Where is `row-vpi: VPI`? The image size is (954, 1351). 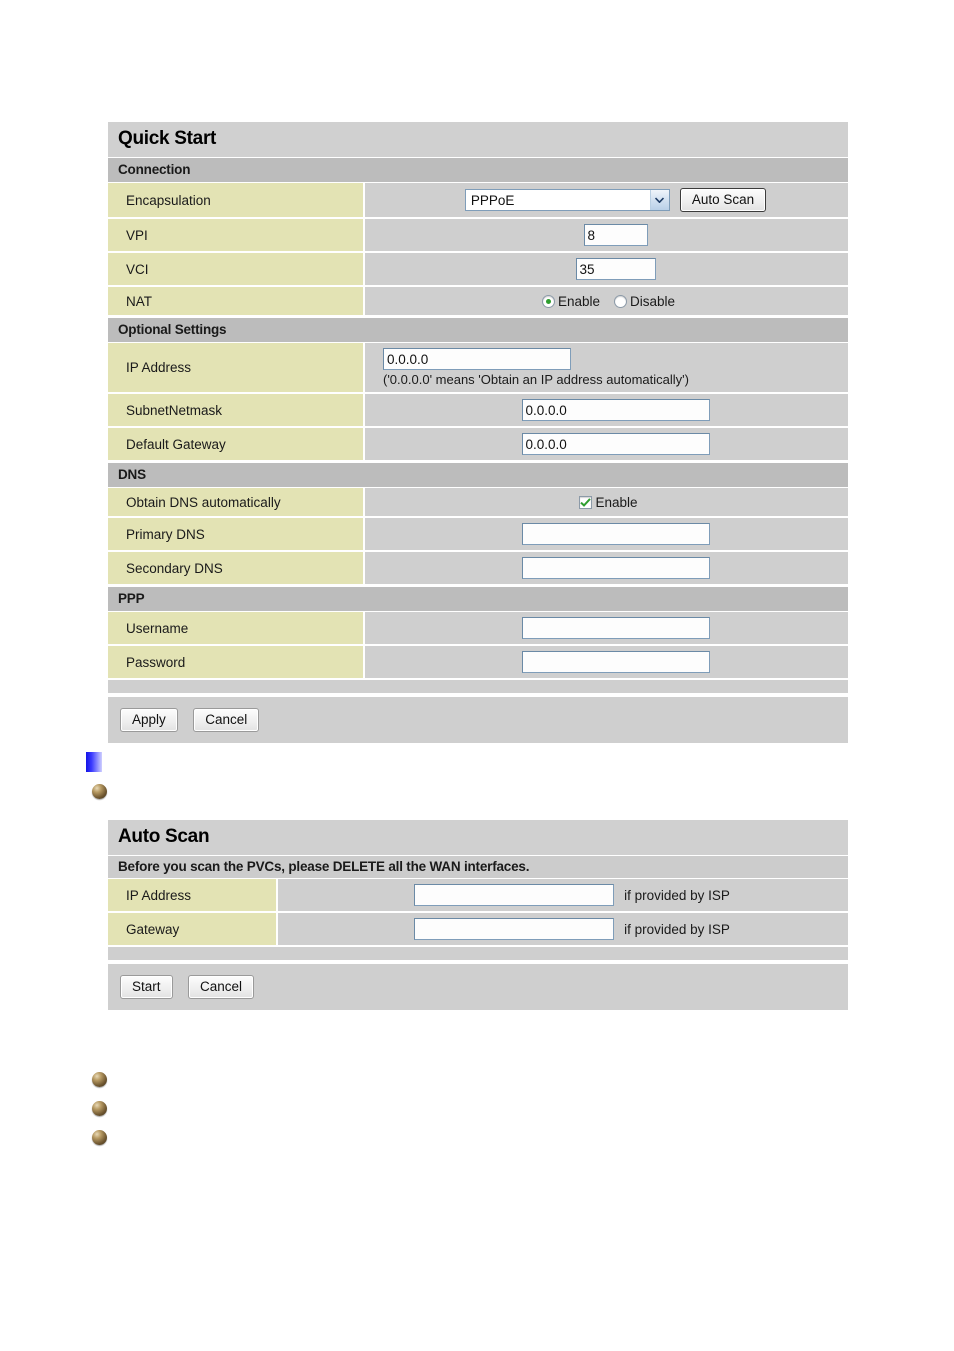
row-vpi: VPI is located at coordinates (478, 236).